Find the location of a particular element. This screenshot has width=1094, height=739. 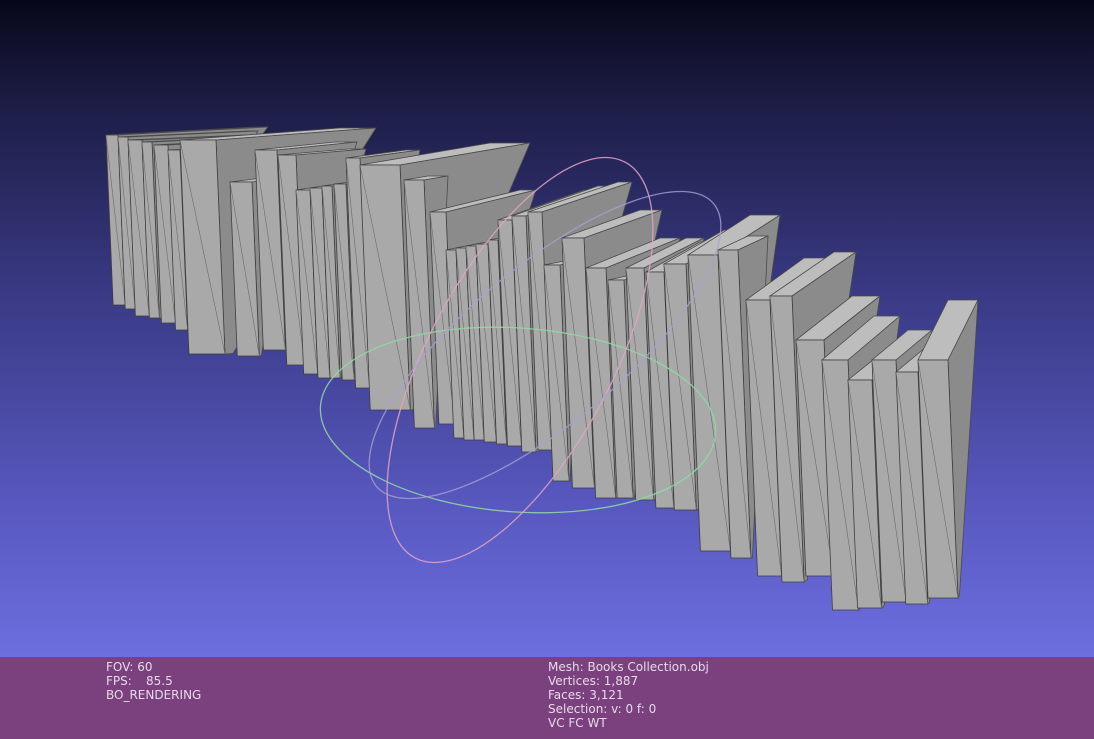

vertices-row: Vertices: 1,887 is located at coordinates (628, 681).